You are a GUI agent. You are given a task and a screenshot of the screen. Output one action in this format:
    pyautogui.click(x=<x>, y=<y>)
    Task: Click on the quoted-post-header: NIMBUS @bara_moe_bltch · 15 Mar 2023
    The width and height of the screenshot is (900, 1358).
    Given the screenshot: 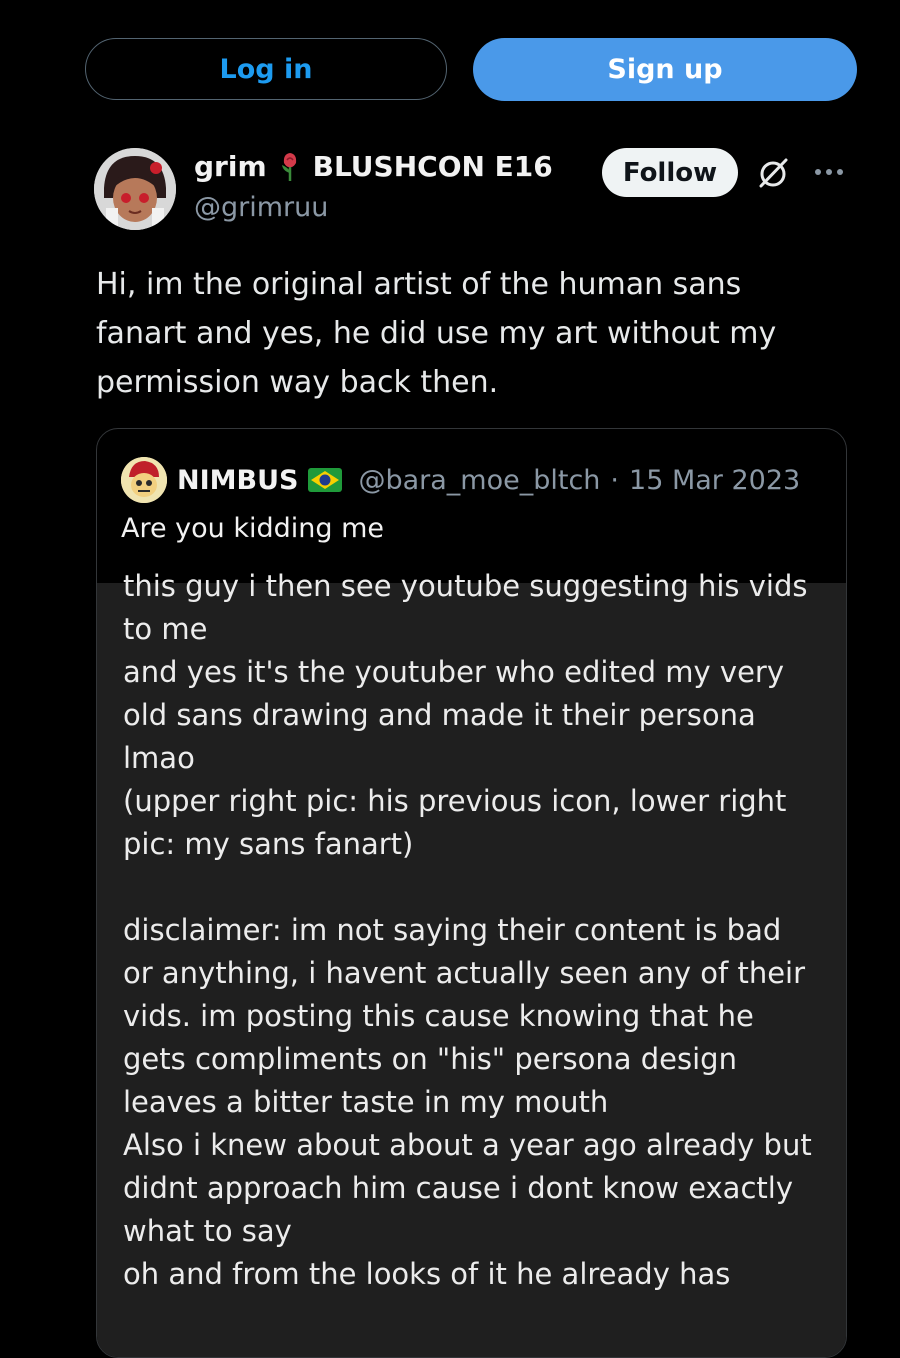 What is the action you would take?
    pyautogui.click(x=460, y=480)
    